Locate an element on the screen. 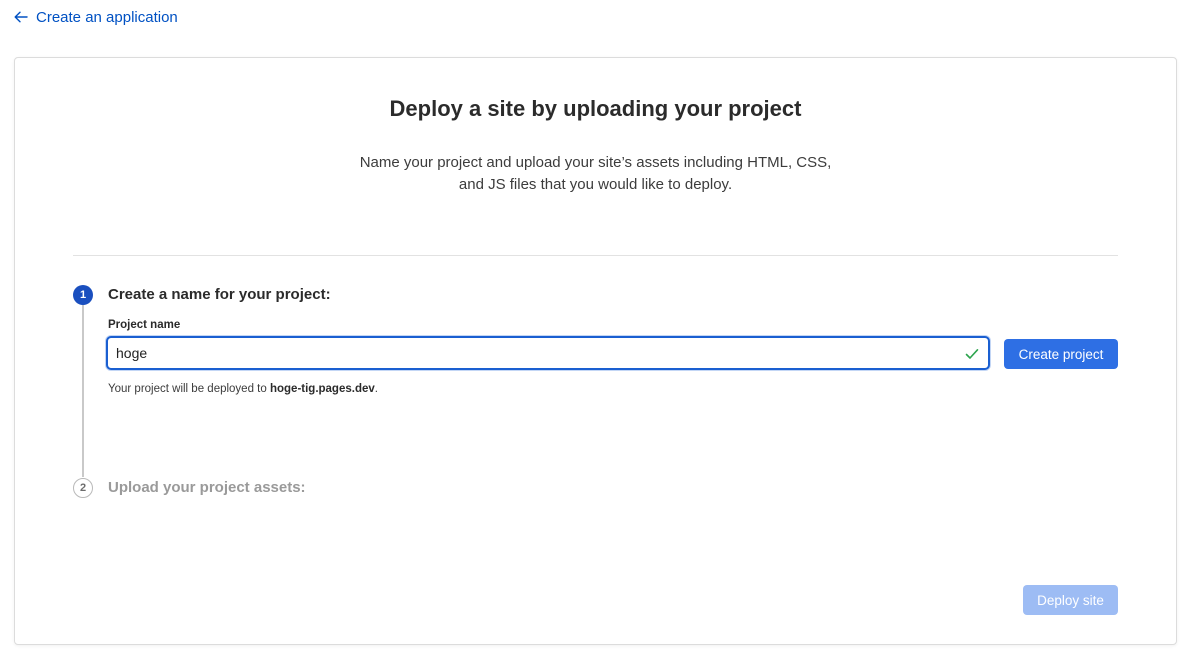 Image resolution: width=1200 pixels, height=672 pixels. divider is located at coordinates (595, 255).